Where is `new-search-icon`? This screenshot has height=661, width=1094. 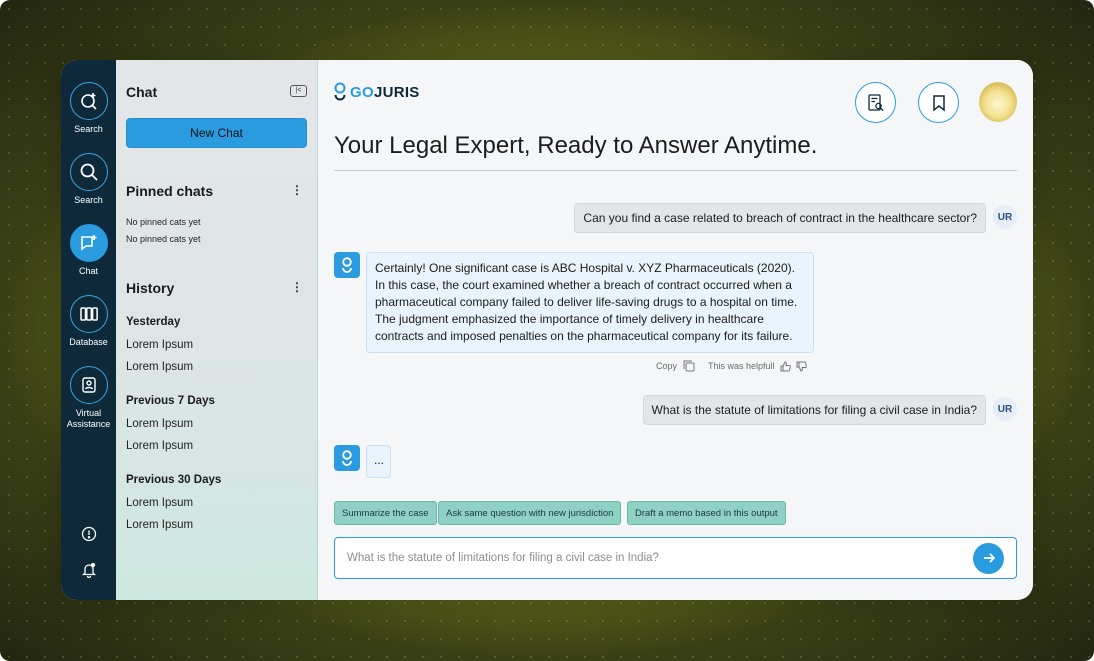 new-search-icon is located at coordinates (88, 101).